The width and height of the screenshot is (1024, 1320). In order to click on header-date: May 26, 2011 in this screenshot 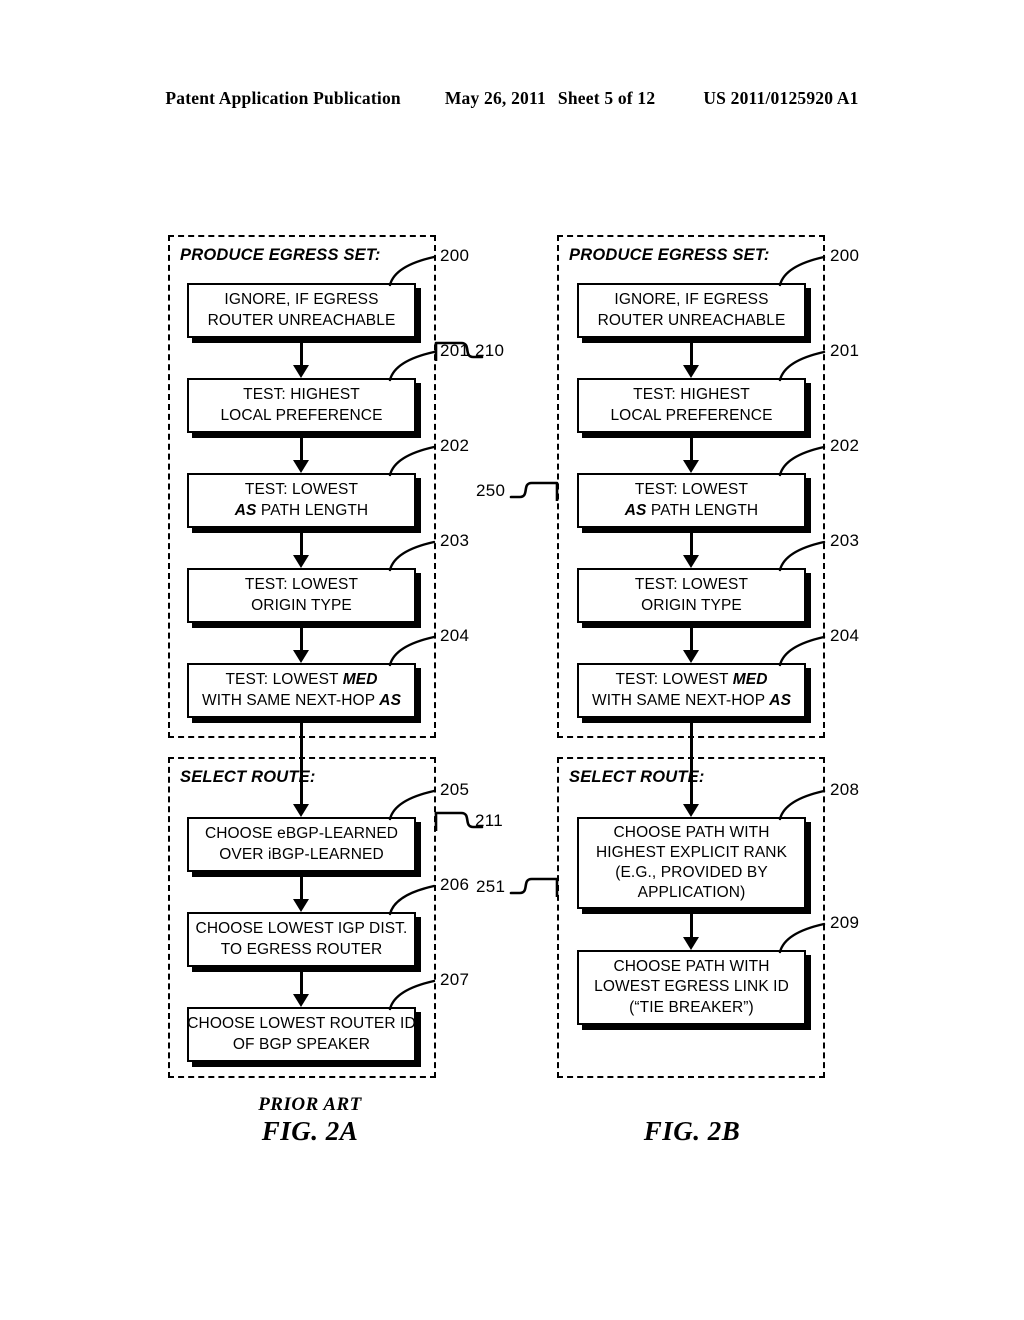, I will do `click(495, 98)`.